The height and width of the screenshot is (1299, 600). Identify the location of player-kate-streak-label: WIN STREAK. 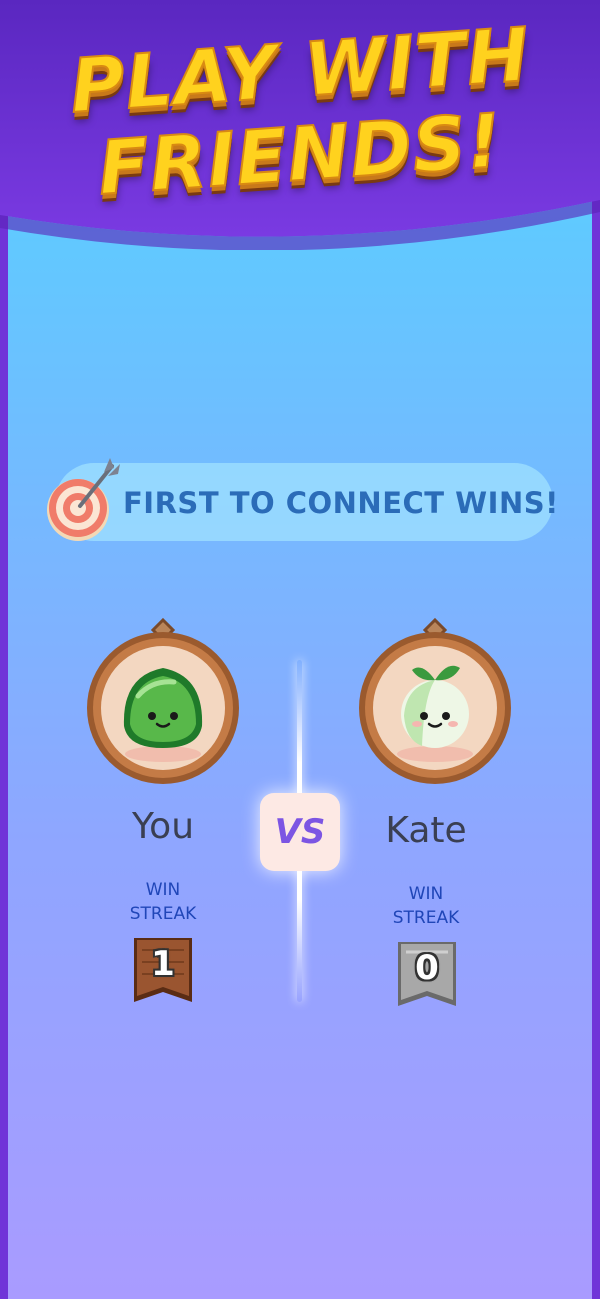
(426, 906).